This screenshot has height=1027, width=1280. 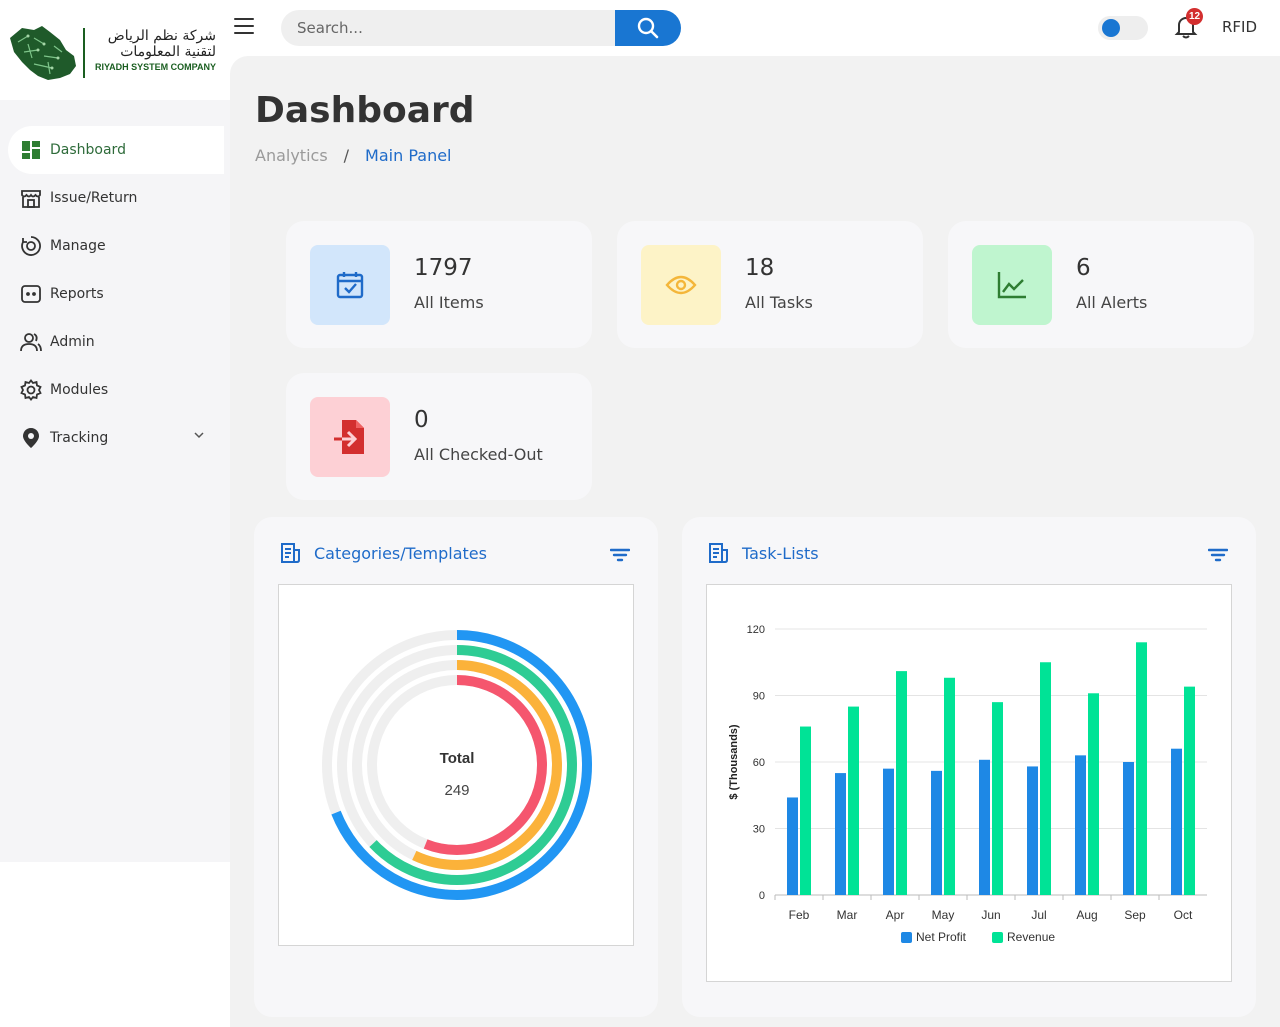 I want to click on sidebar-item-tracking: Tracking, so click(x=115, y=438).